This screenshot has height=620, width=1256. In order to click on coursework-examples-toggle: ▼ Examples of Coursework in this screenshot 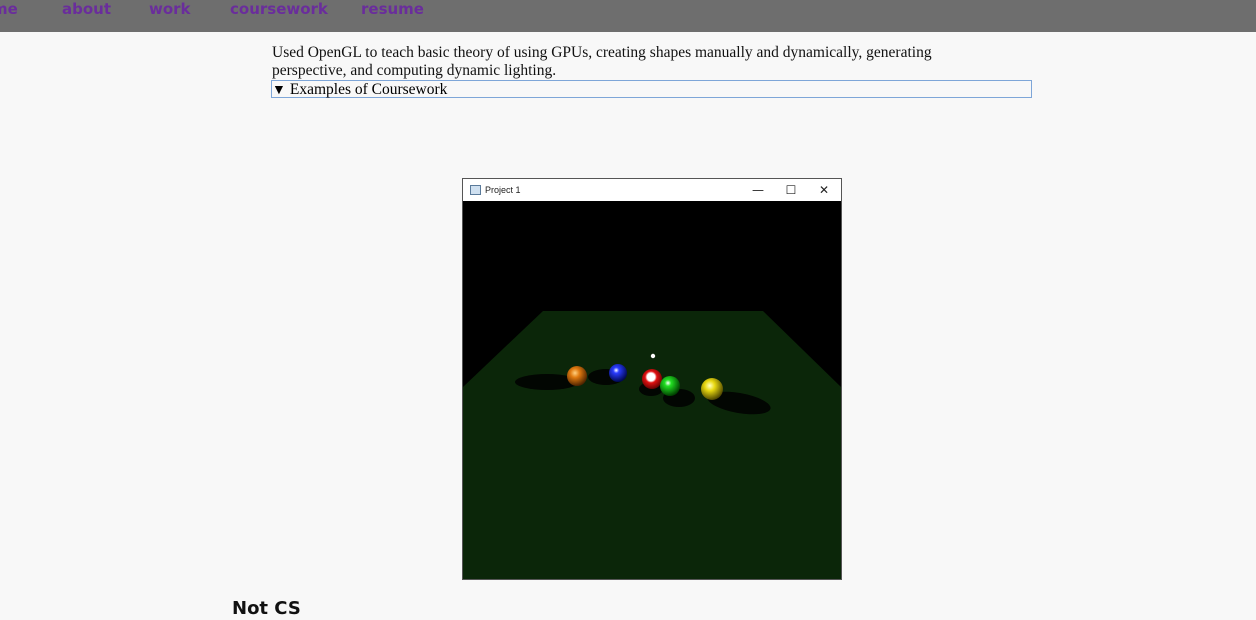, I will do `click(651, 89)`.